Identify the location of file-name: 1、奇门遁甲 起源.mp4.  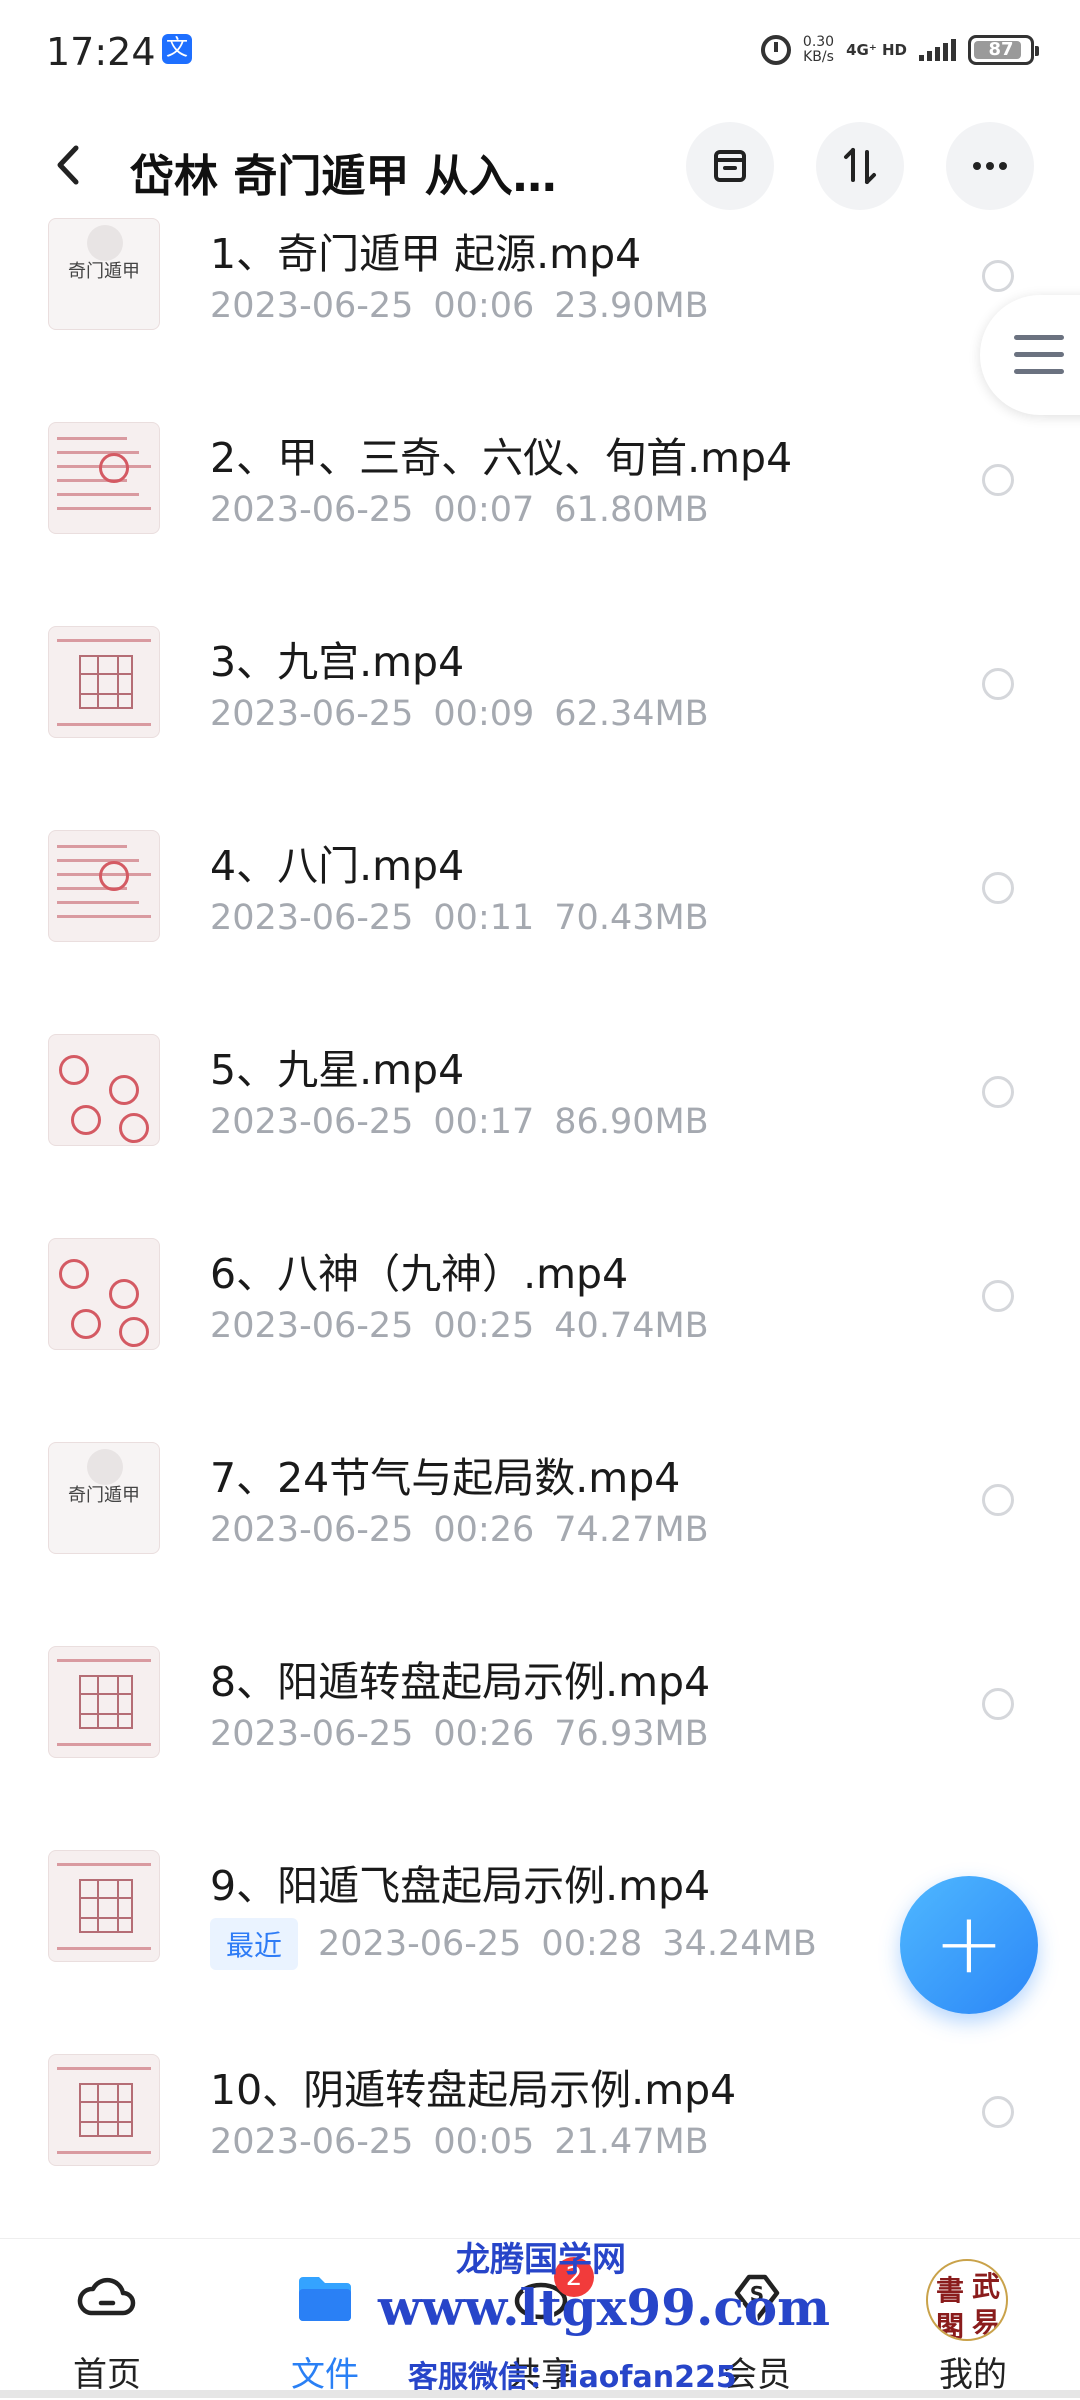
(426, 254).